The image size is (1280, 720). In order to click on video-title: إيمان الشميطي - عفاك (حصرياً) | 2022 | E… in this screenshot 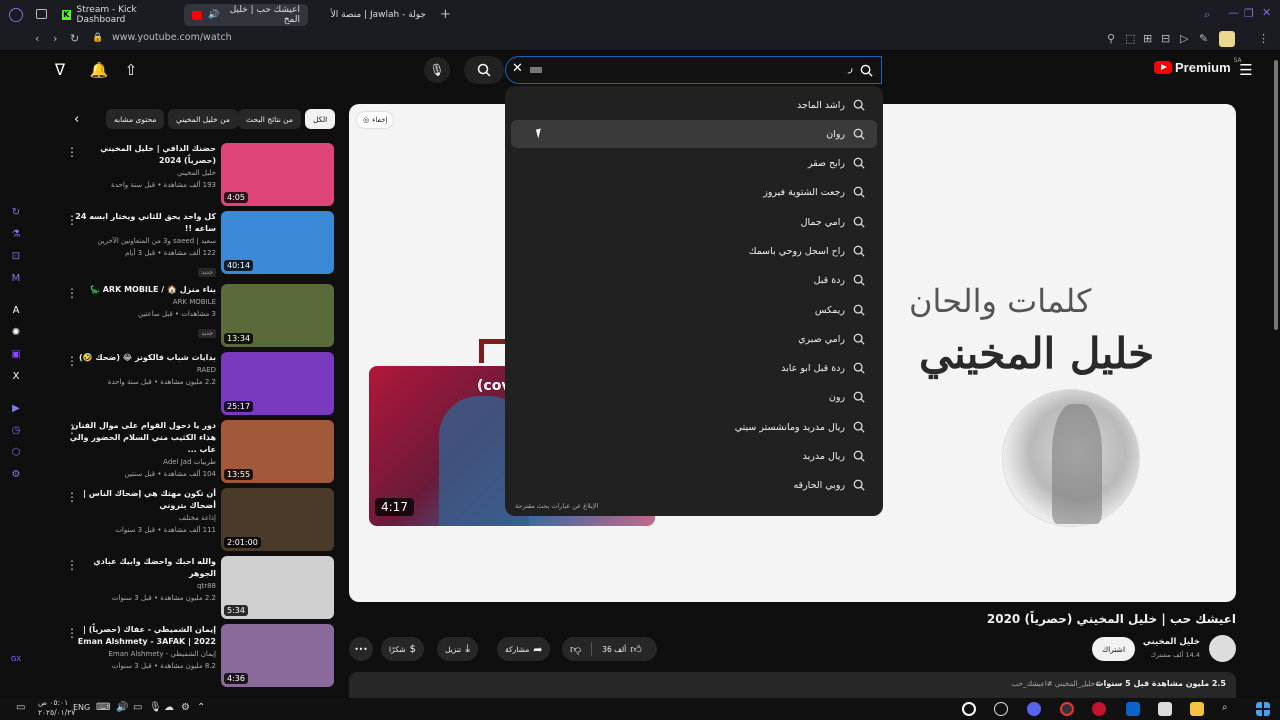, I will do `click(142, 636)`.